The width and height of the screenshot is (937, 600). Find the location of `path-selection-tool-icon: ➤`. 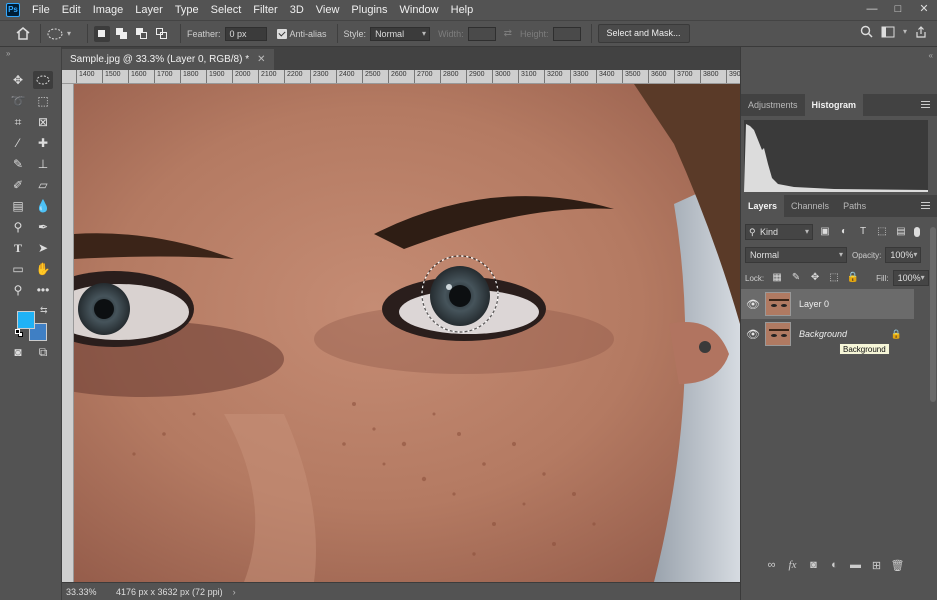

path-selection-tool-icon: ➤ is located at coordinates (43, 248).